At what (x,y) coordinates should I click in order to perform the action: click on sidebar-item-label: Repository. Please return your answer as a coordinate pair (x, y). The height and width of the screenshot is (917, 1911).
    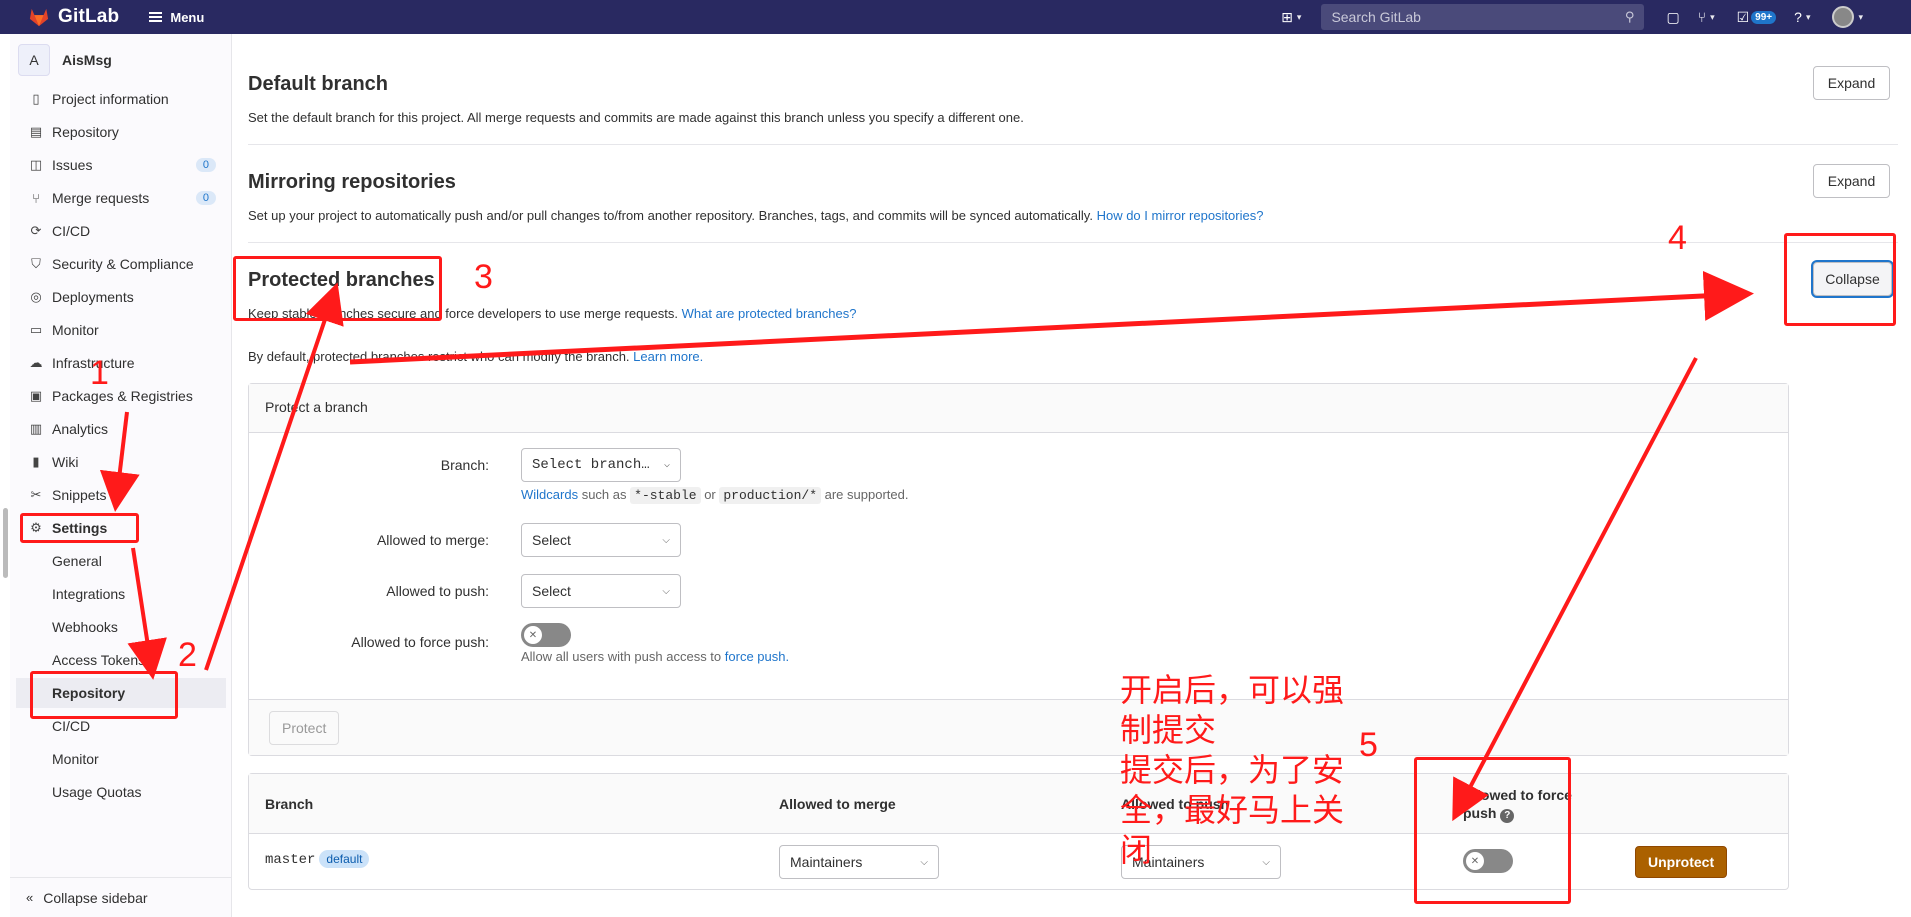
    Looking at the image, I should click on (85, 132).